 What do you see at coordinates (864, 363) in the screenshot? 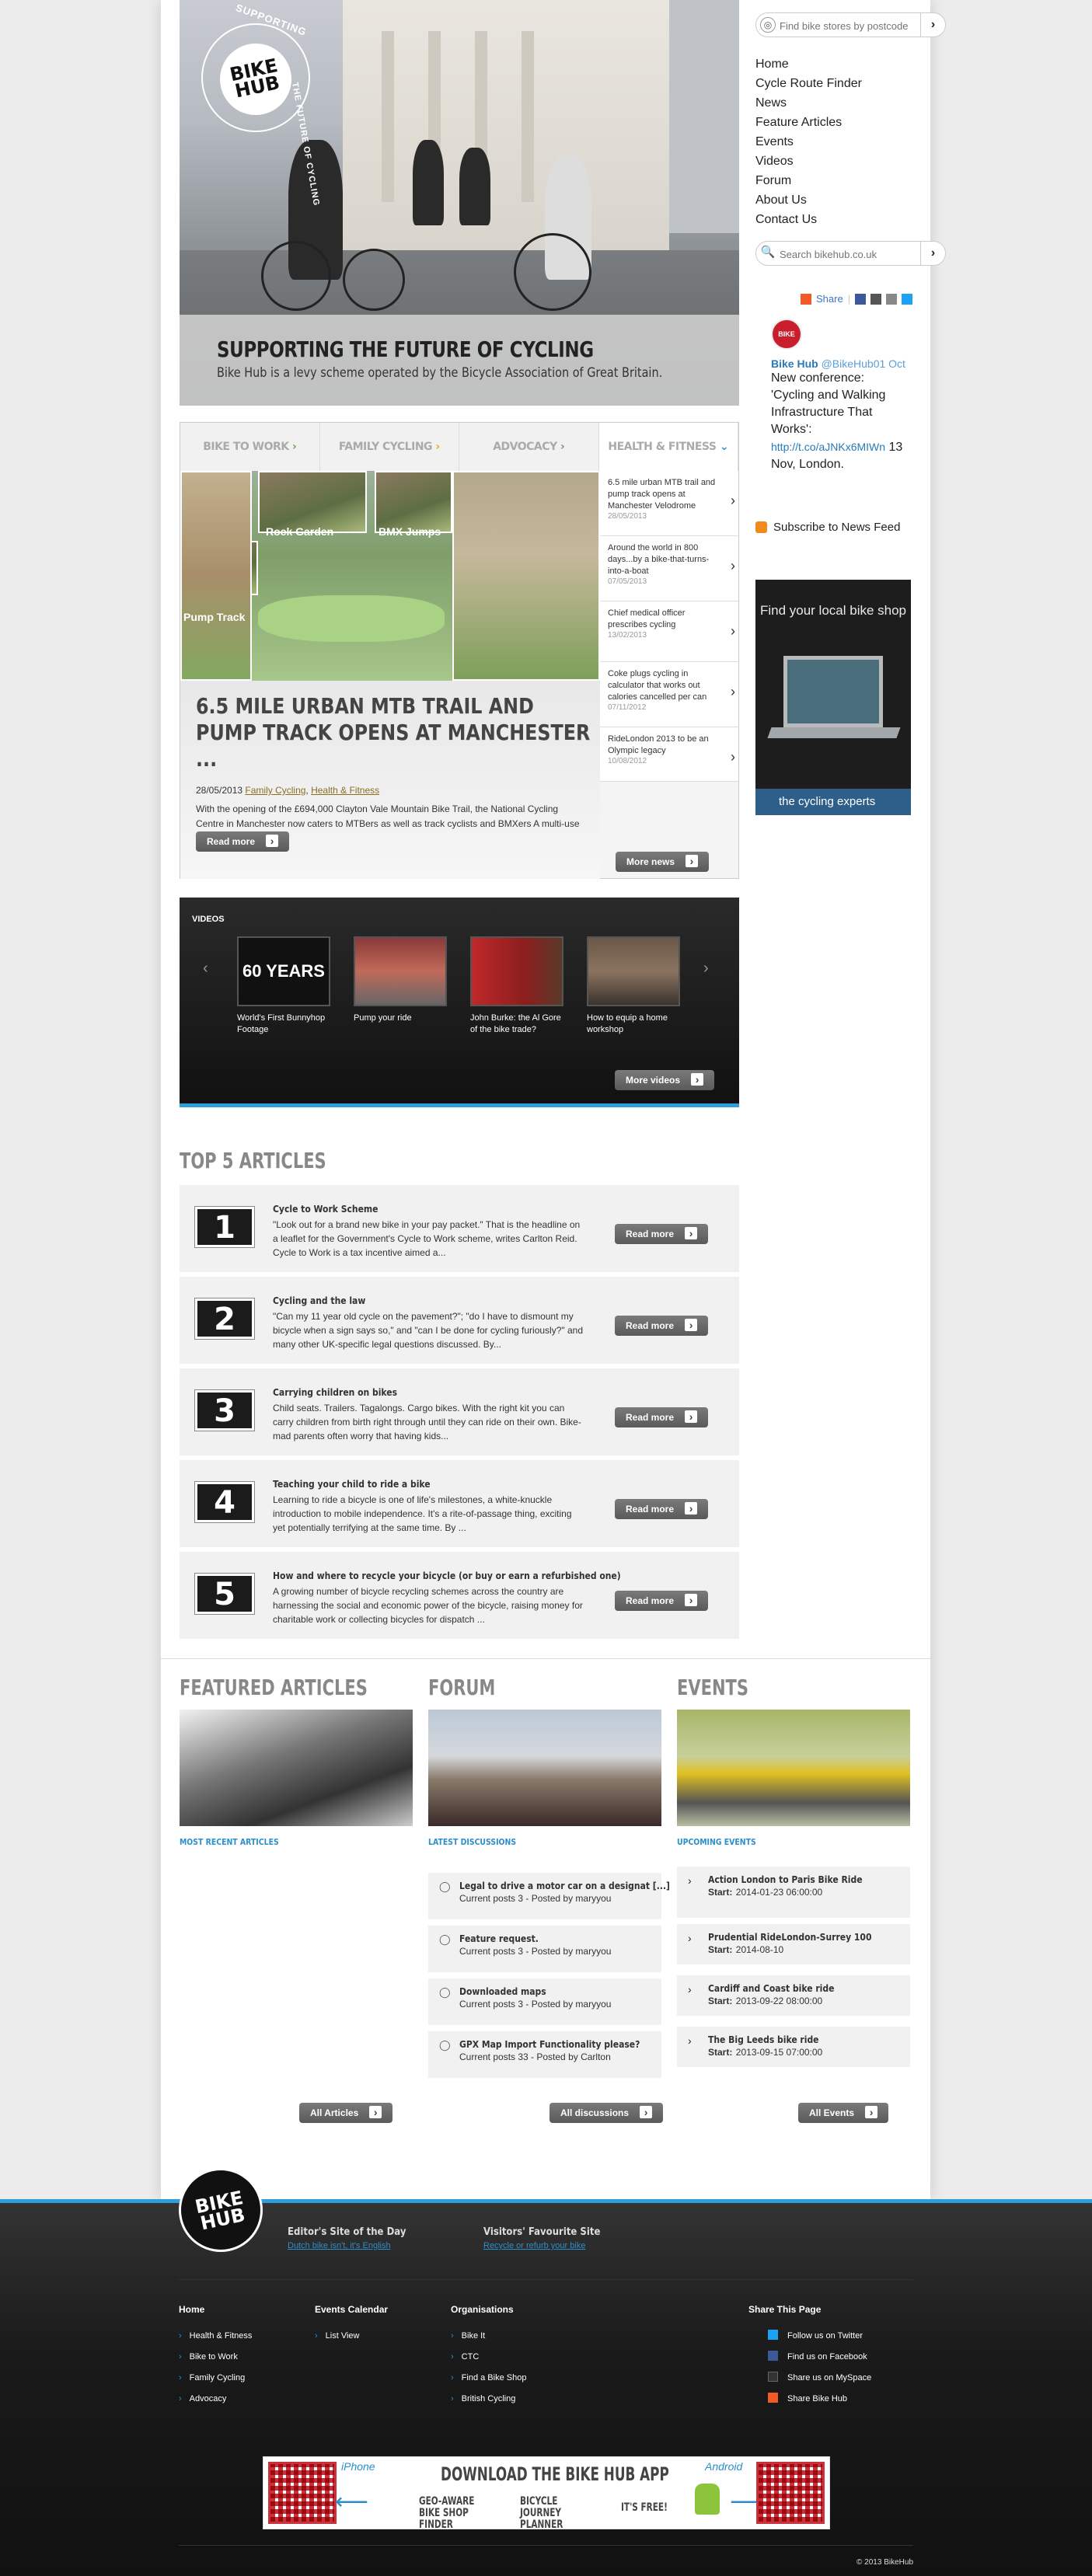
I see `tweet-handle: @BikeHub01 Oct` at bounding box center [864, 363].